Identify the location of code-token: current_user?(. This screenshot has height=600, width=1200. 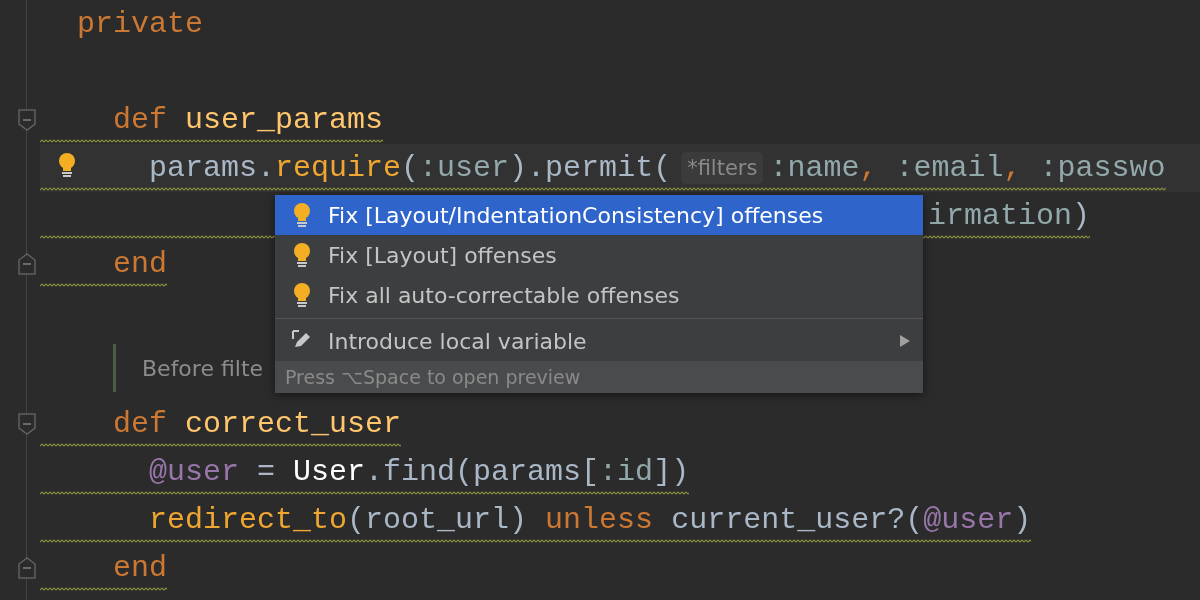
(797, 520).